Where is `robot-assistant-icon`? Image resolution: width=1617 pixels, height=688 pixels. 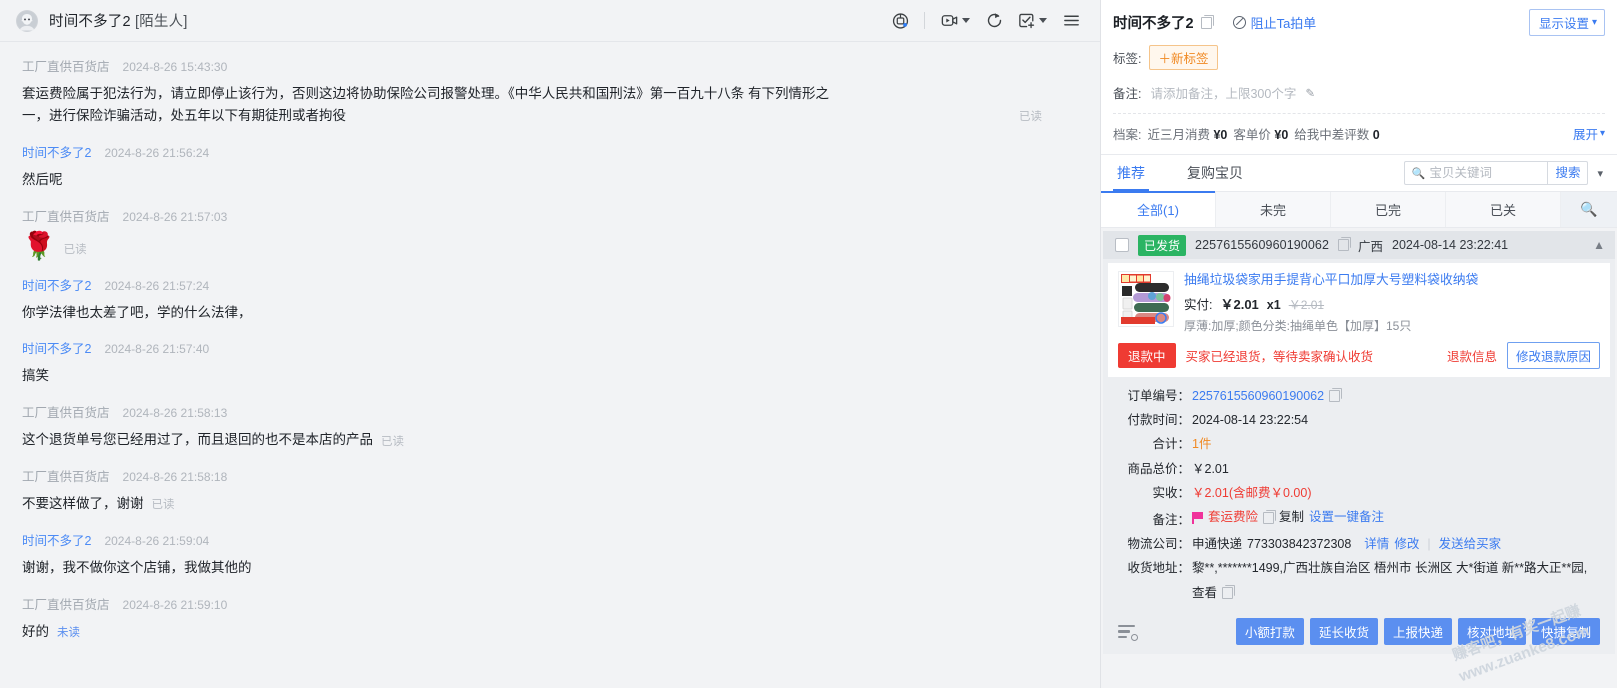 robot-assistant-icon is located at coordinates (900, 21).